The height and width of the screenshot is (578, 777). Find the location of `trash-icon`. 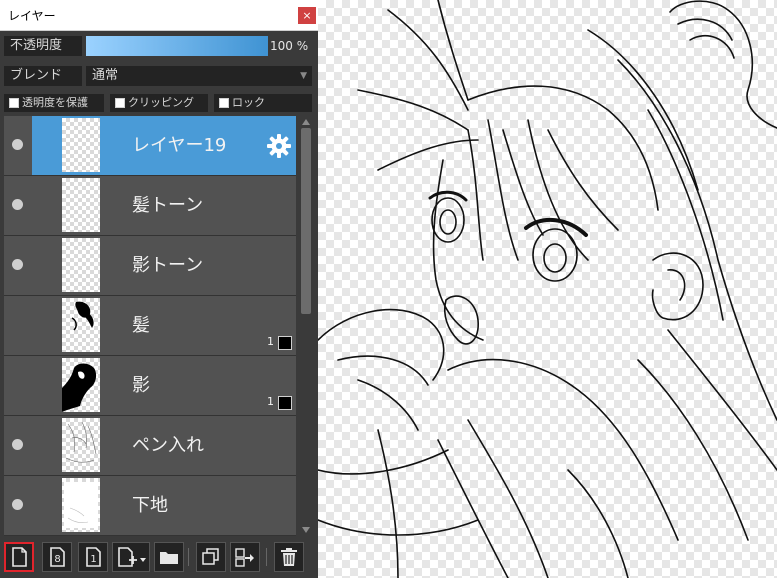

trash-icon is located at coordinates (289, 557).